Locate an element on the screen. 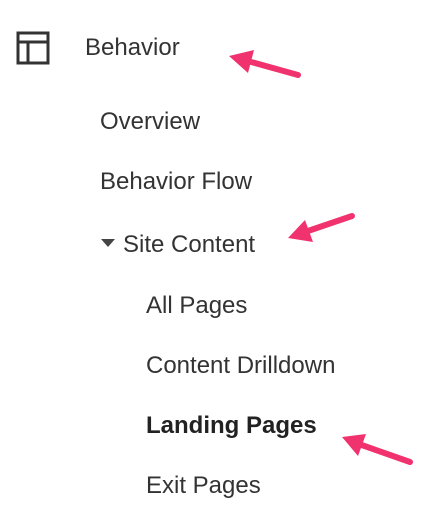 The height and width of the screenshot is (522, 432). sidebar-subitem-all-pages: All Pages is located at coordinates (196, 306).